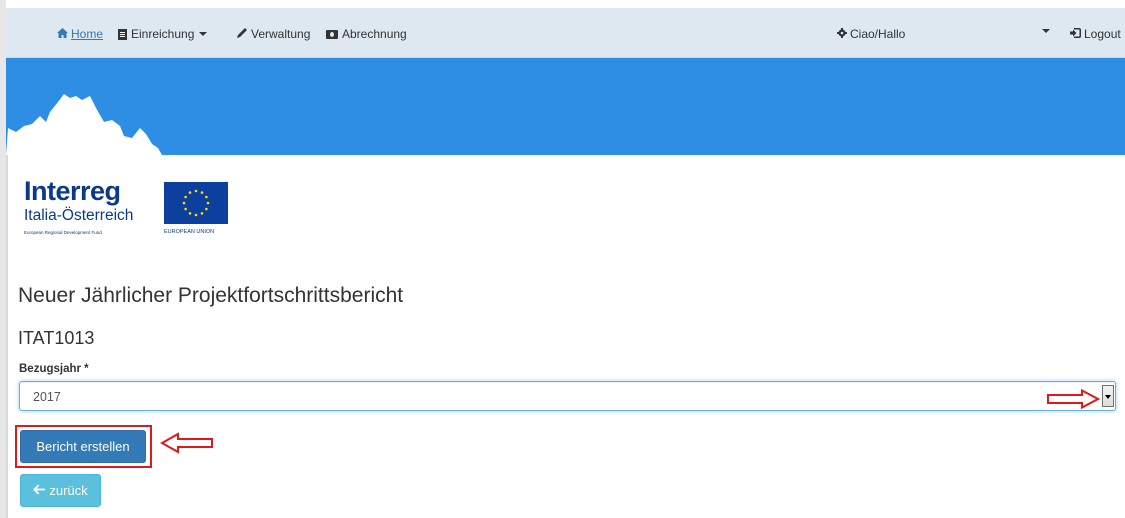  Describe the element at coordinates (56, 338) in the screenshot. I see `project-code: ITAT1013` at that location.